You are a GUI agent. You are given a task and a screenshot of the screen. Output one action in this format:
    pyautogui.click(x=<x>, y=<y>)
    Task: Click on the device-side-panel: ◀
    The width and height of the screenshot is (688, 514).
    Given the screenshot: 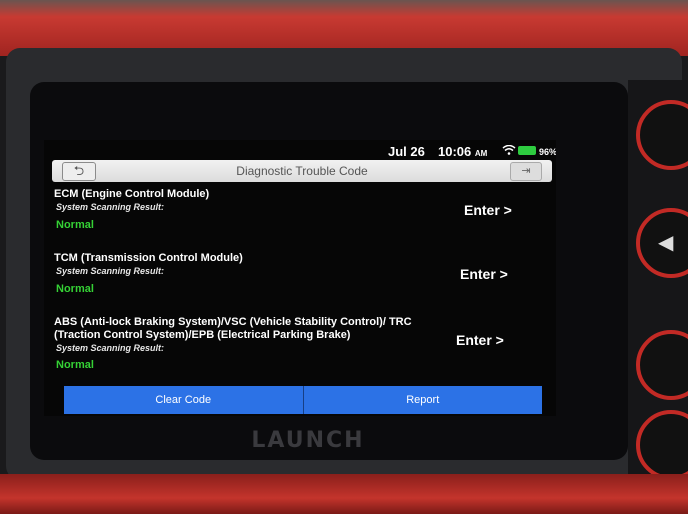 What is the action you would take?
    pyautogui.click(x=658, y=280)
    